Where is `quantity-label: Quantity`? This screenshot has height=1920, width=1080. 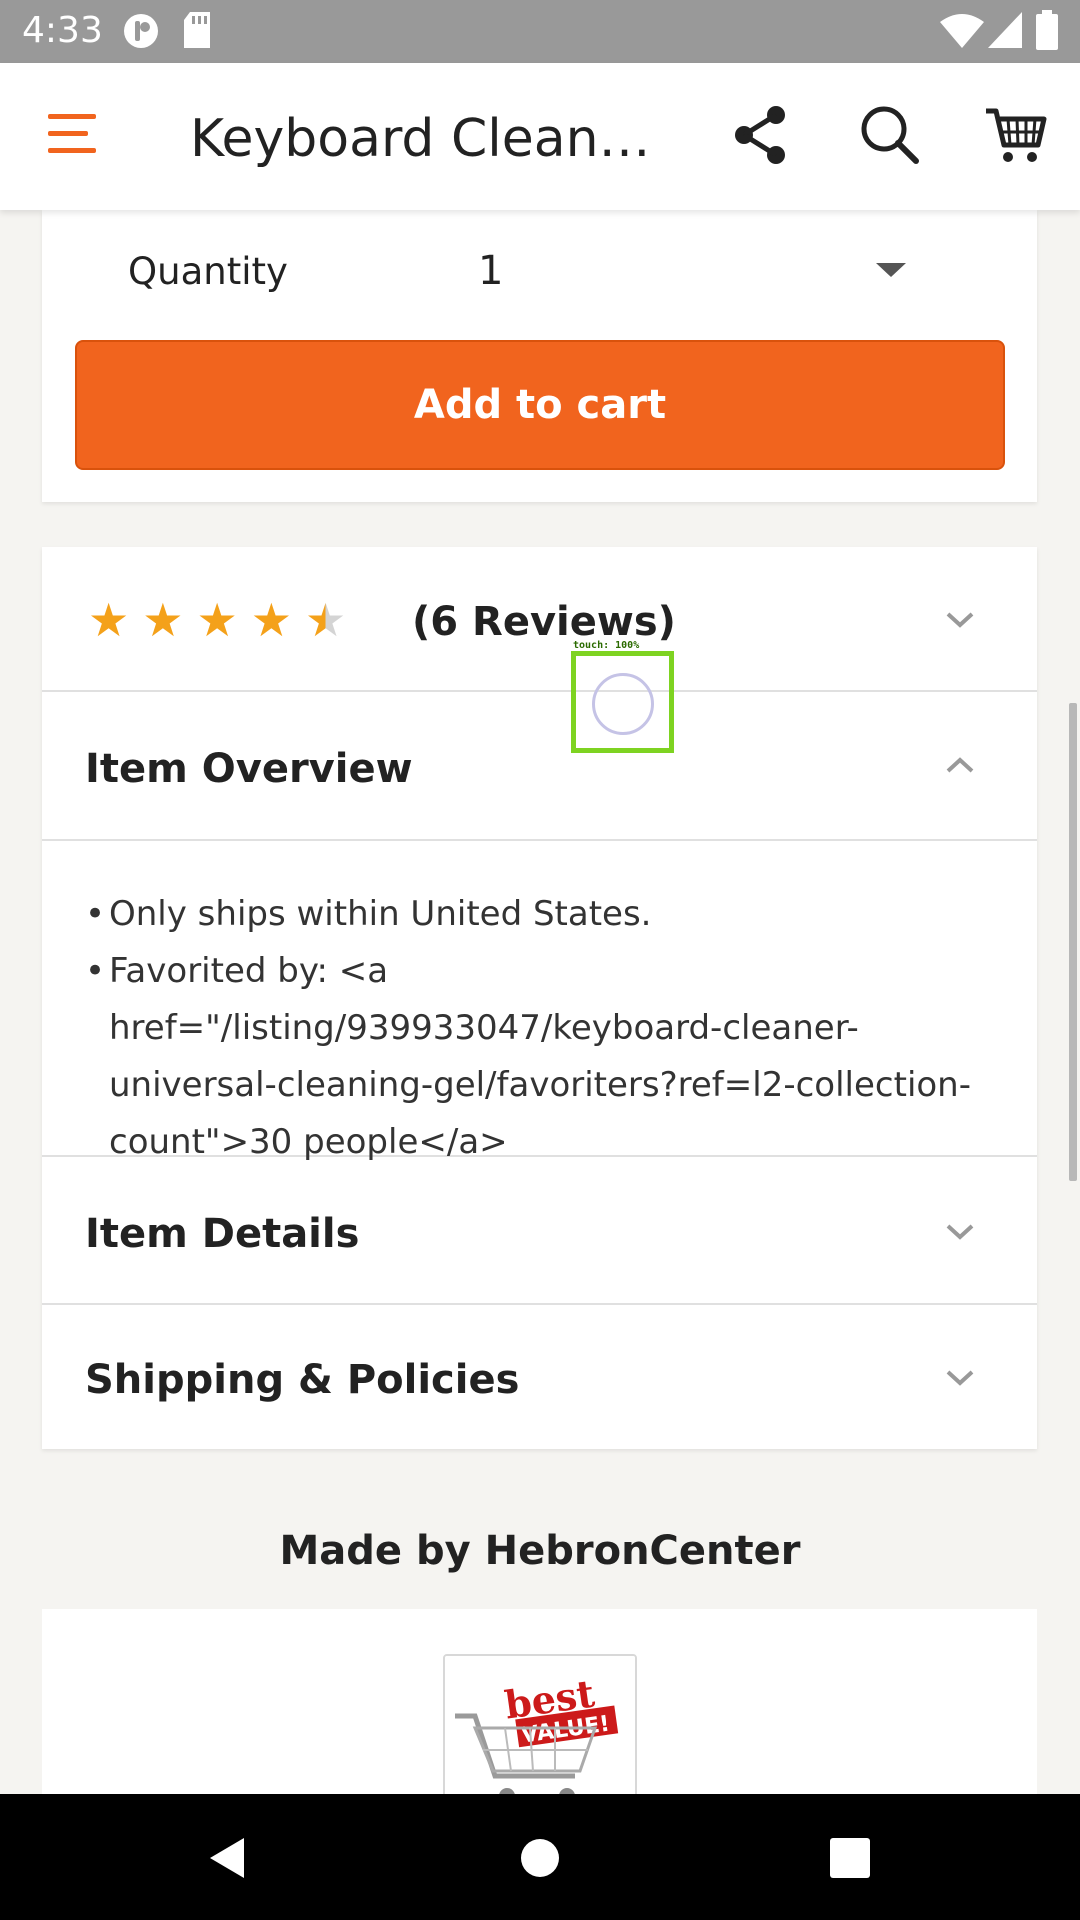 quantity-label: Quantity is located at coordinates (208, 271).